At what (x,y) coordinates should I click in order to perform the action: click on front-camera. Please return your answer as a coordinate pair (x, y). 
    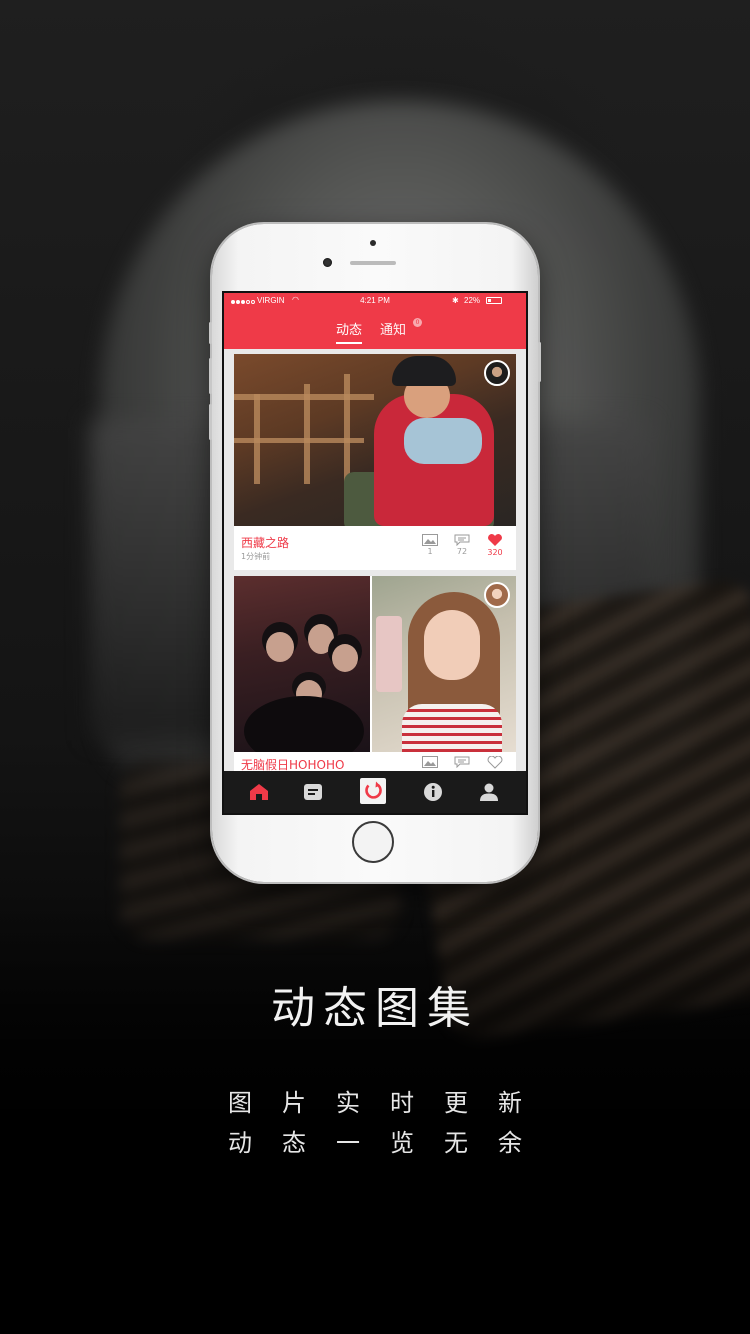
    Looking at the image, I should click on (327, 262).